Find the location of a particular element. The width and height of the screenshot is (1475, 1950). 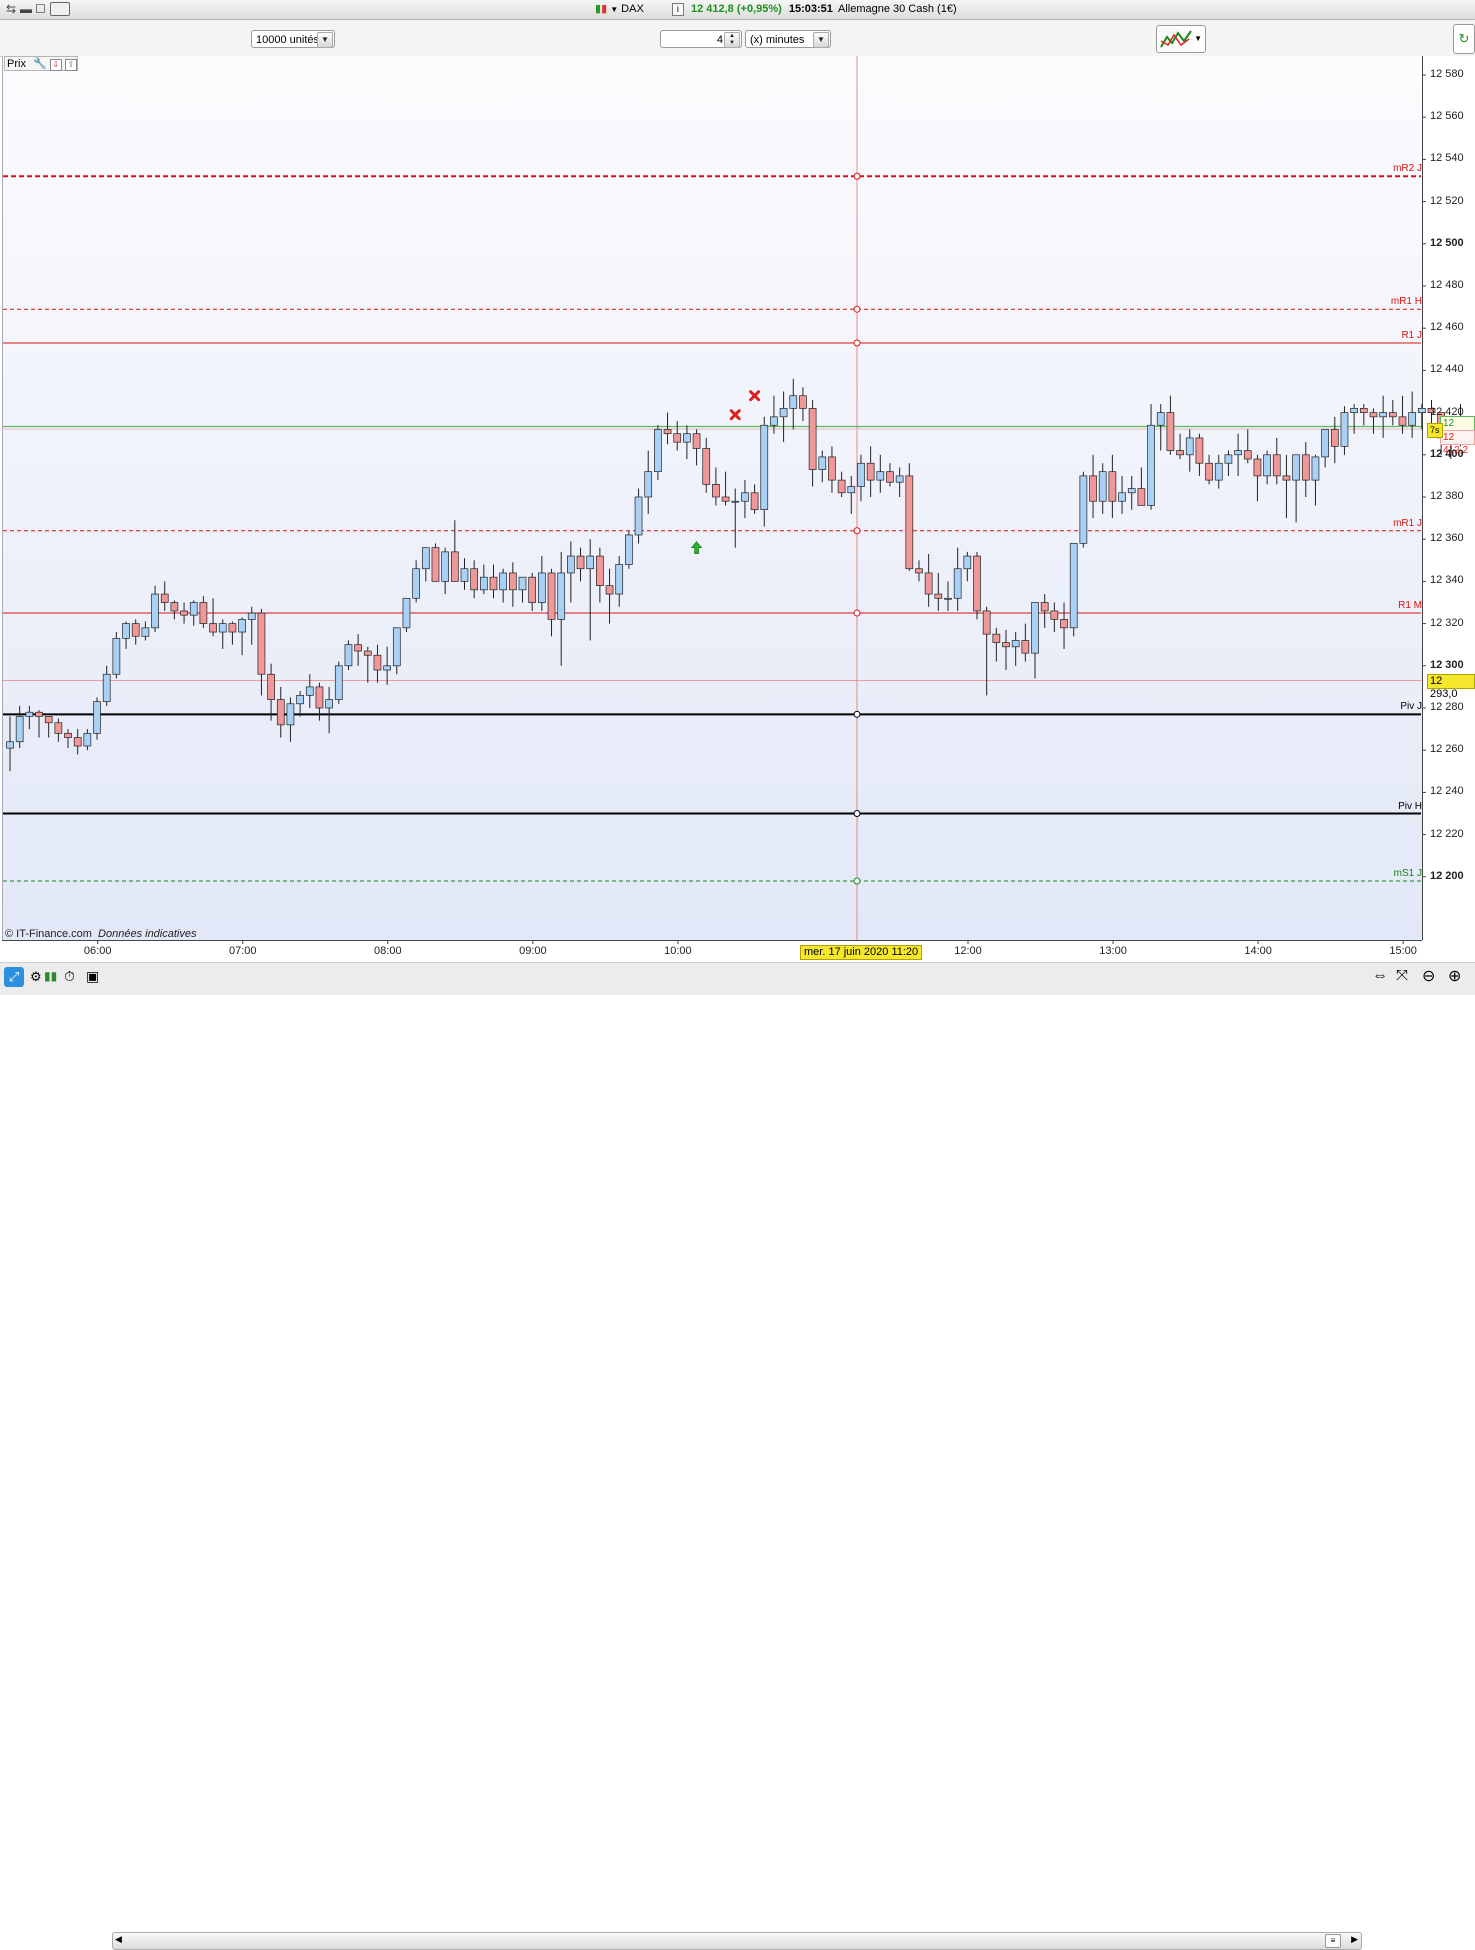

scroll-left-icon: ◀ is located at coordinates (118, 1939).